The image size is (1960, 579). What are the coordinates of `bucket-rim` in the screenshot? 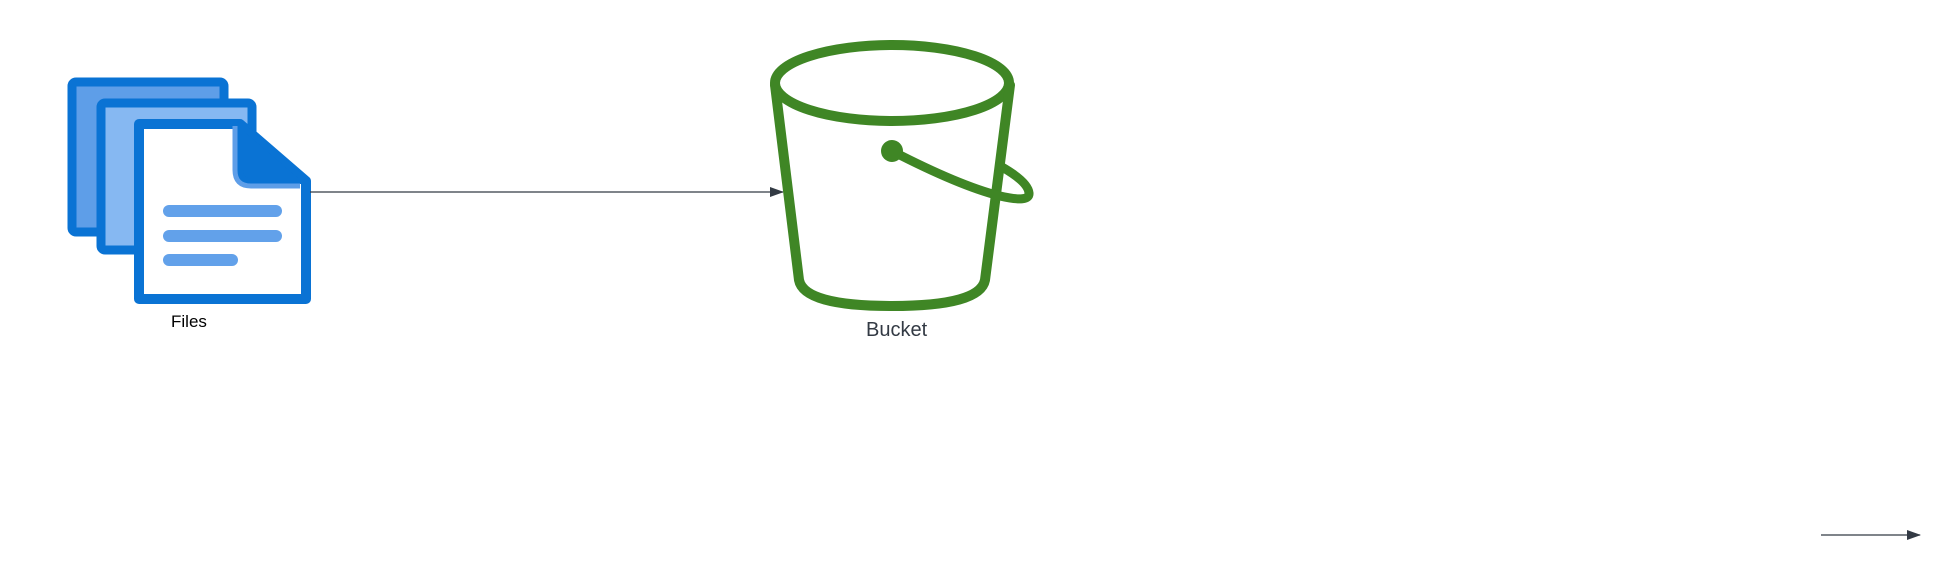 It's located at (892, 83).